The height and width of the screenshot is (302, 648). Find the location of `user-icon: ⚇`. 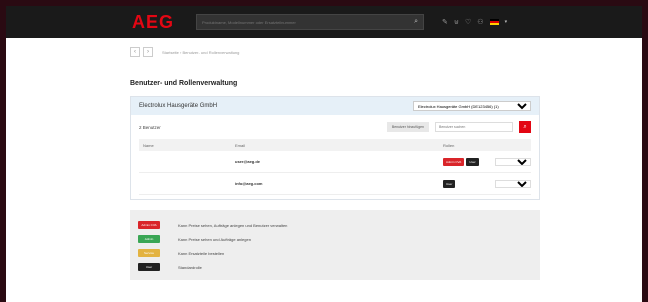

user-icon: ⚇ is located at coordinates (480, 22).